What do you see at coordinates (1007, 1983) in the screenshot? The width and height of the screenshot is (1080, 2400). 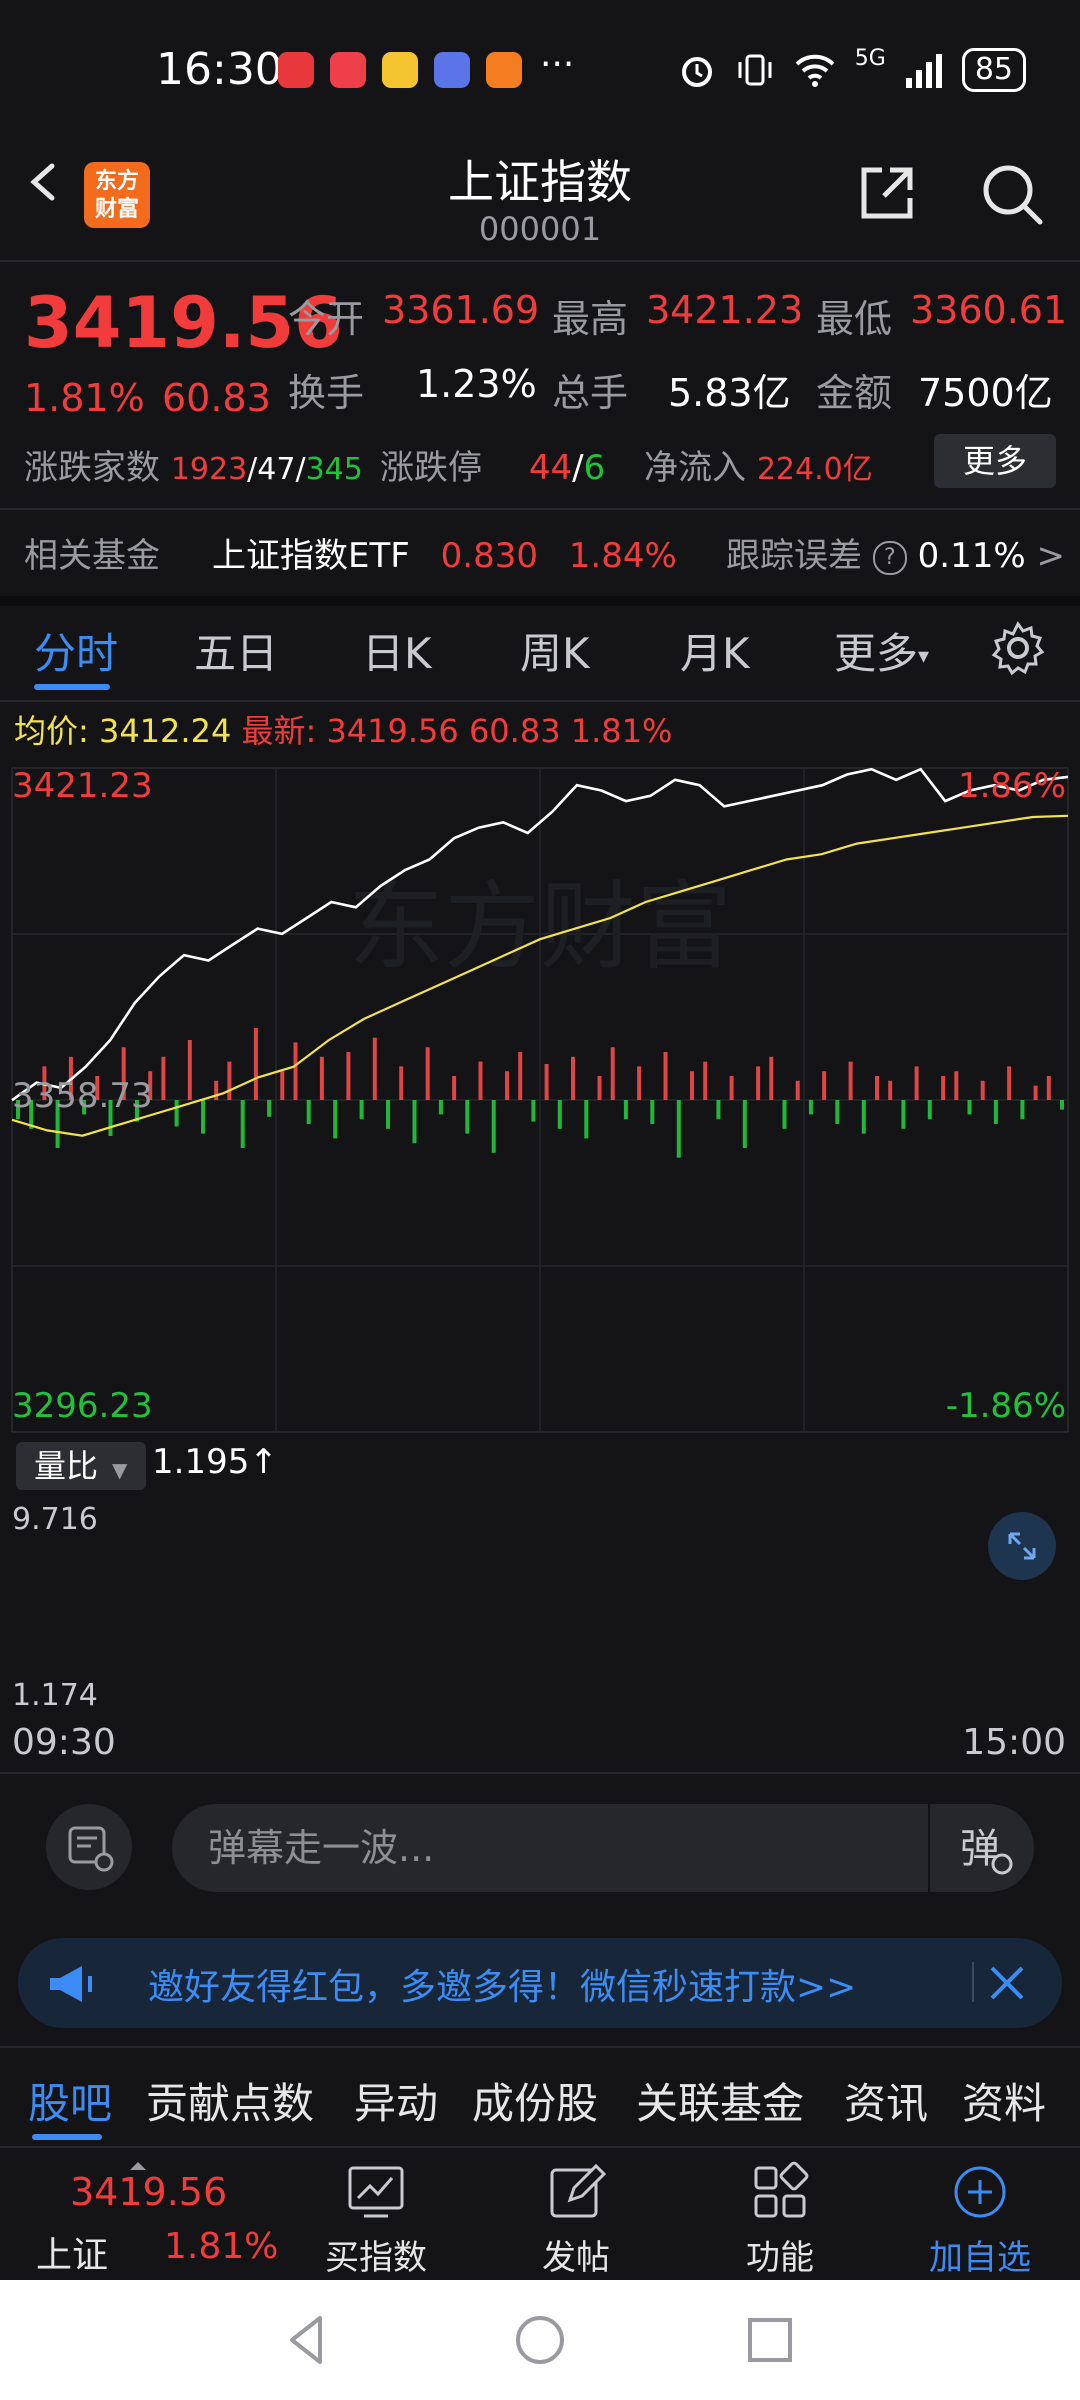 I see `close-icon` at bounding box center [1007, 1983].